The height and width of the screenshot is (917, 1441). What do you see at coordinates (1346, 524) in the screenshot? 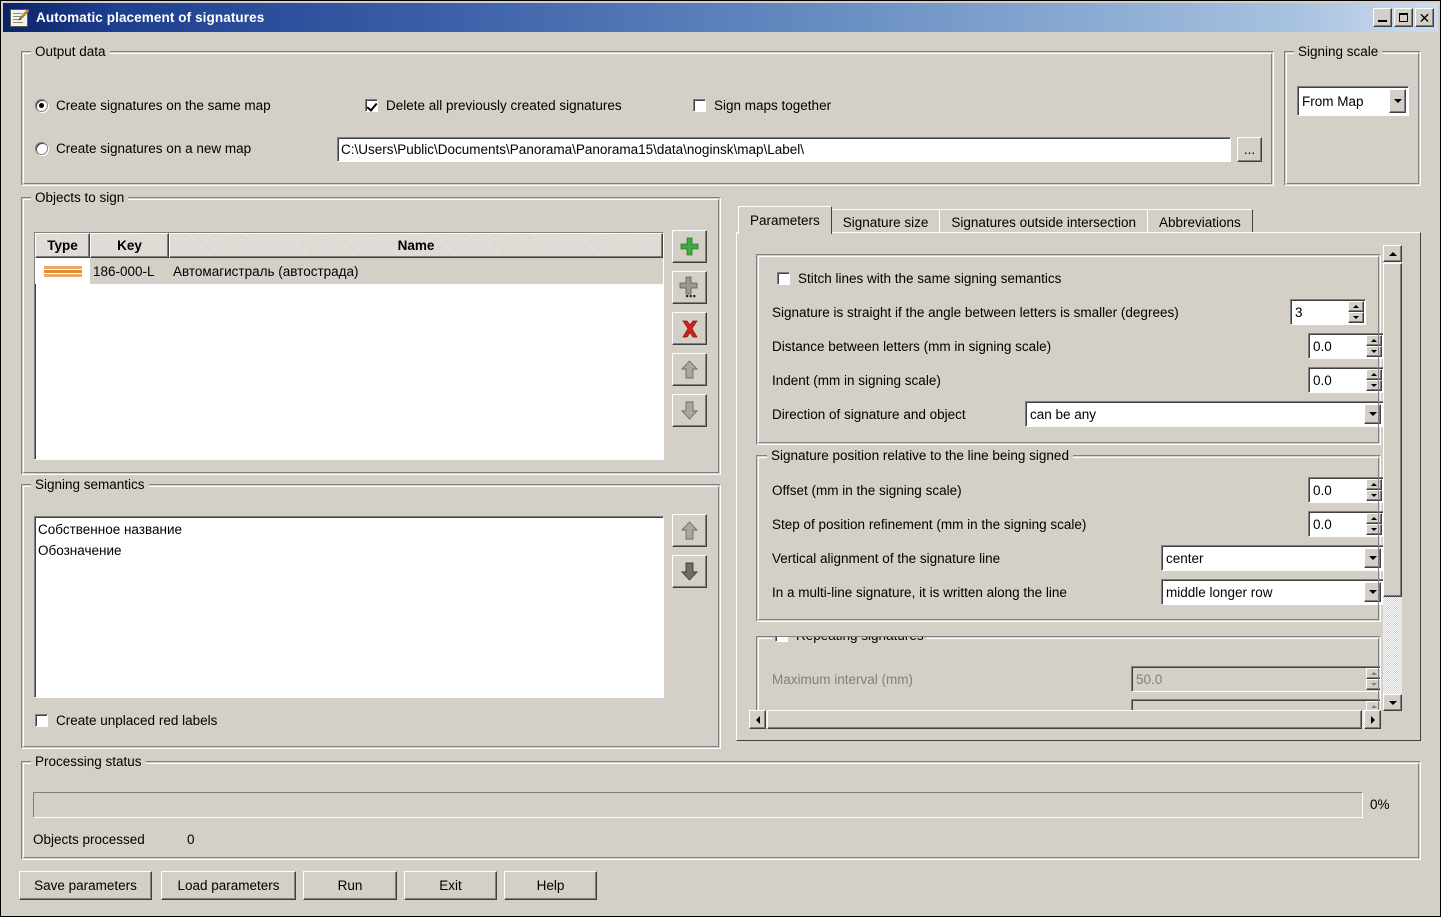
I see `spinner-step-refinement: 0.0` at bounding box center [1346, 524].